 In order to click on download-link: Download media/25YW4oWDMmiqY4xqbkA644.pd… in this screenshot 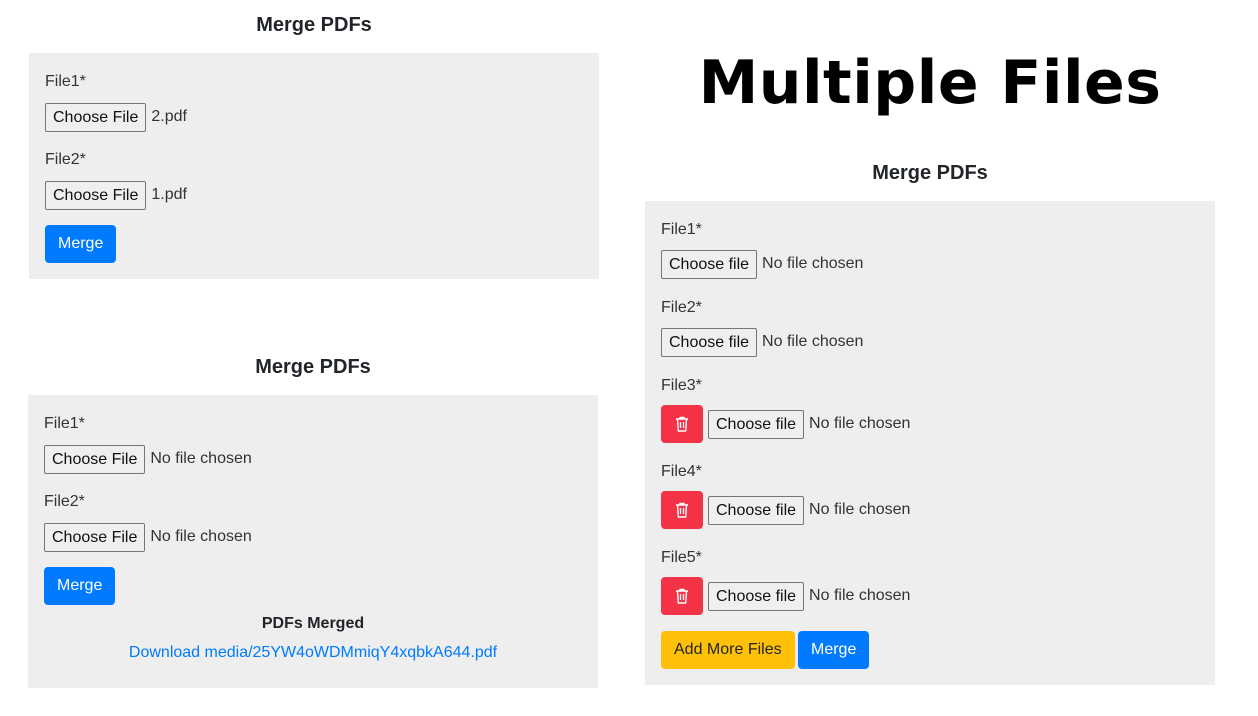, I will do `click(313, 653)`.